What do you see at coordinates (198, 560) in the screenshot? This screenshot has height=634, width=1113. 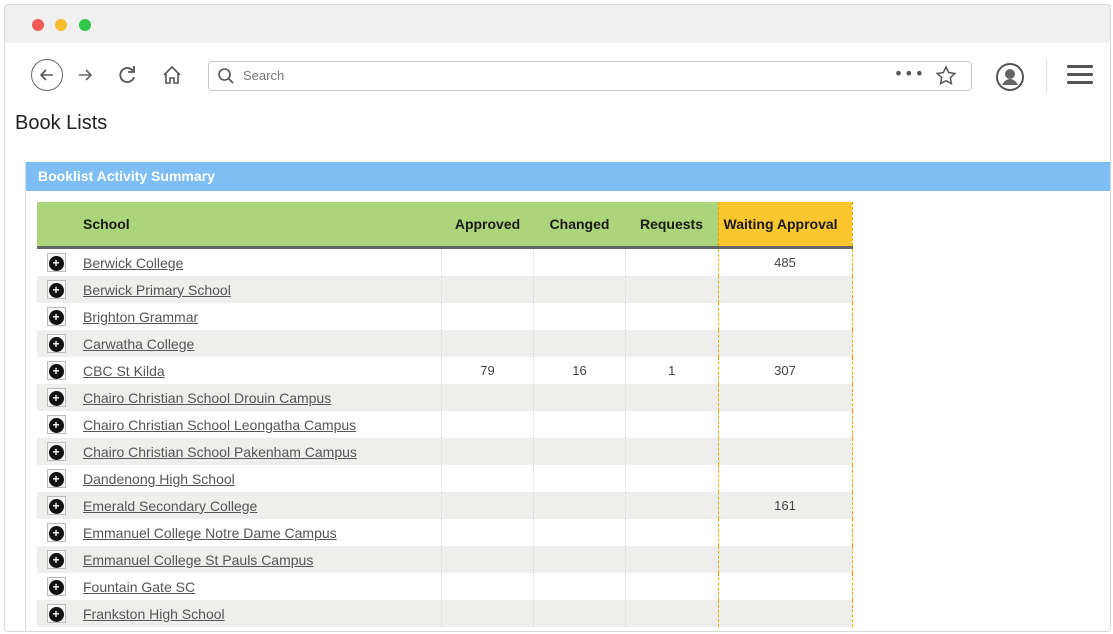 I see `school-link: Emmanuel College St Pauls Campus` at bounding box center [198, 560].